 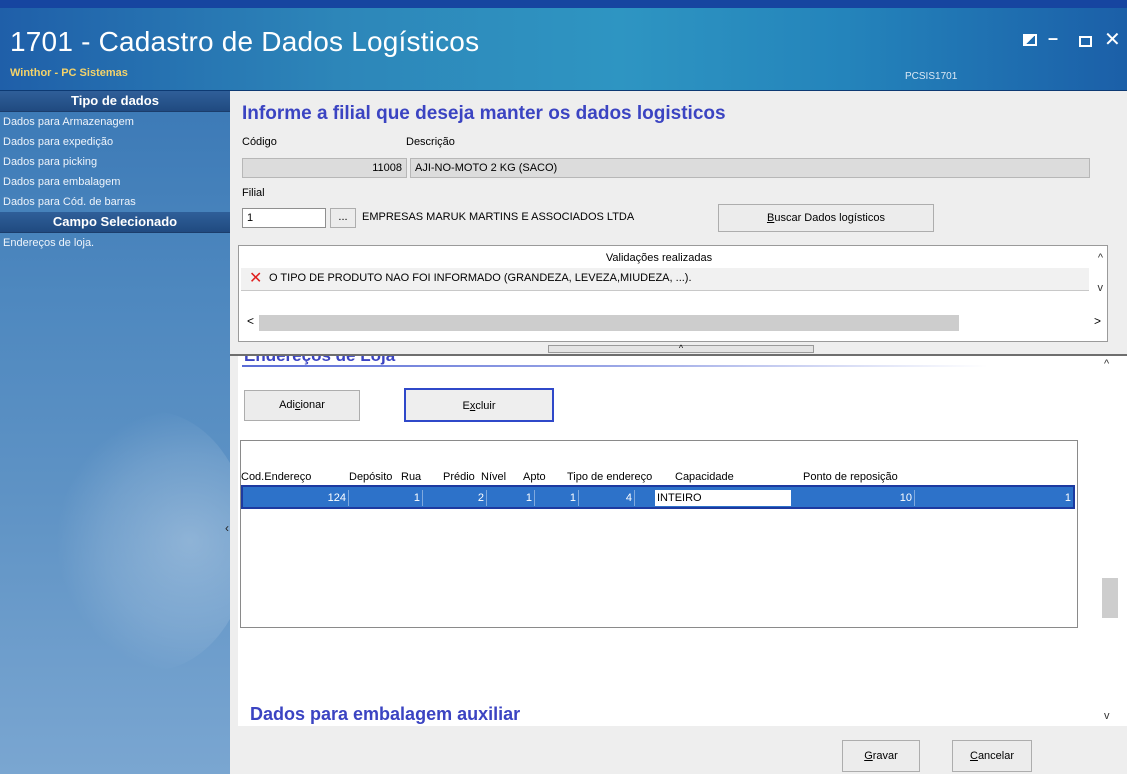 What do you see at coordinates (115, 101) in the screenshot?
I see `sidebar-header-tipo: Tipo de dados` at bounding box center [115, 101].